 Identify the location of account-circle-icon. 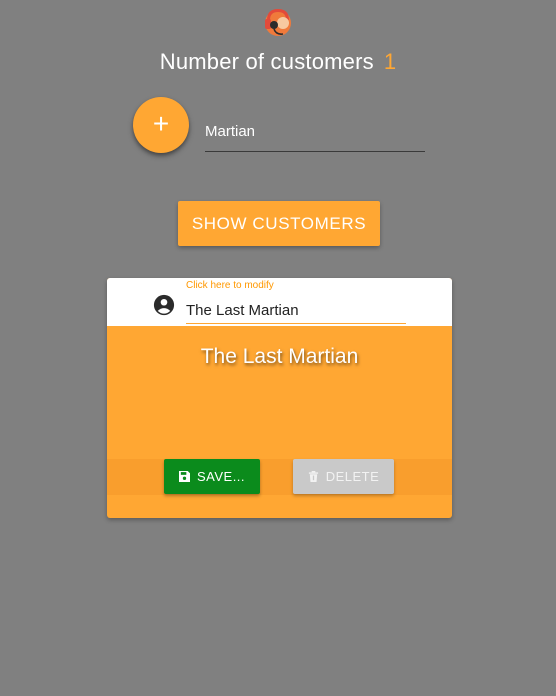
(164, 305).